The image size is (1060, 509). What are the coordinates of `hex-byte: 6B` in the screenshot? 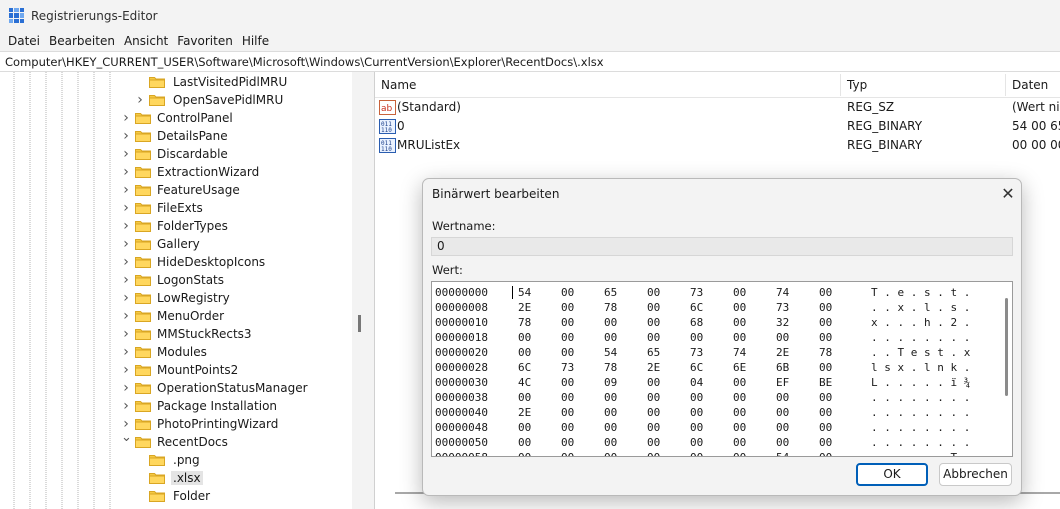 It's located at (785, 367).